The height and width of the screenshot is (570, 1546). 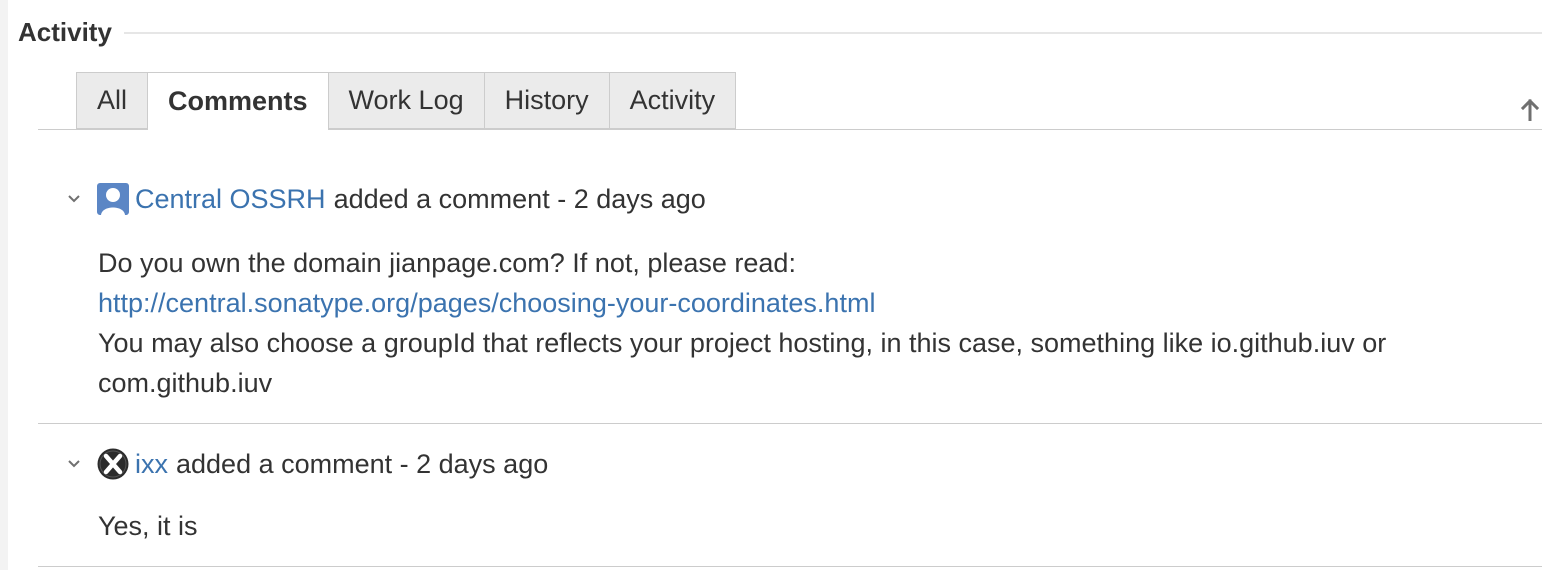 I want to click on tab-activity: Activity, so click(x=673, y=100).